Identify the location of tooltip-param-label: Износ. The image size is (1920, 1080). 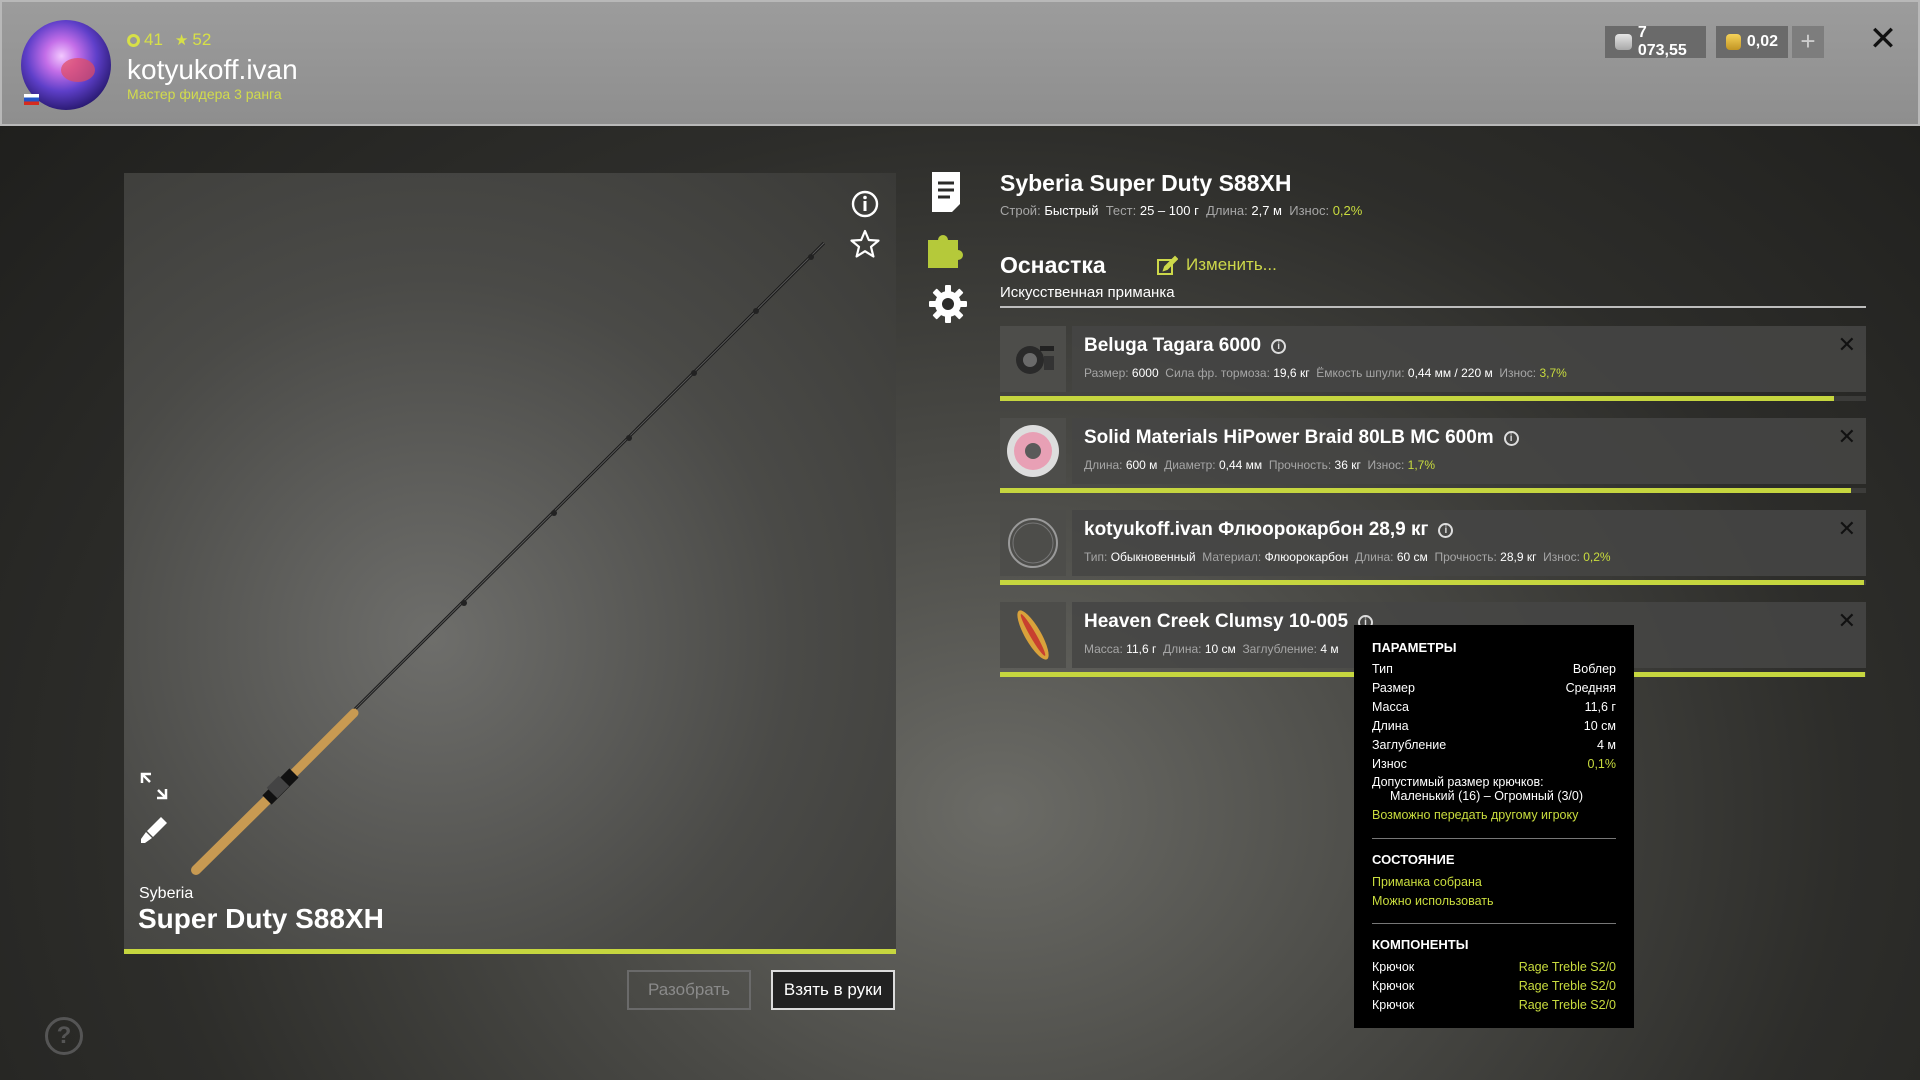
(1389, 764).